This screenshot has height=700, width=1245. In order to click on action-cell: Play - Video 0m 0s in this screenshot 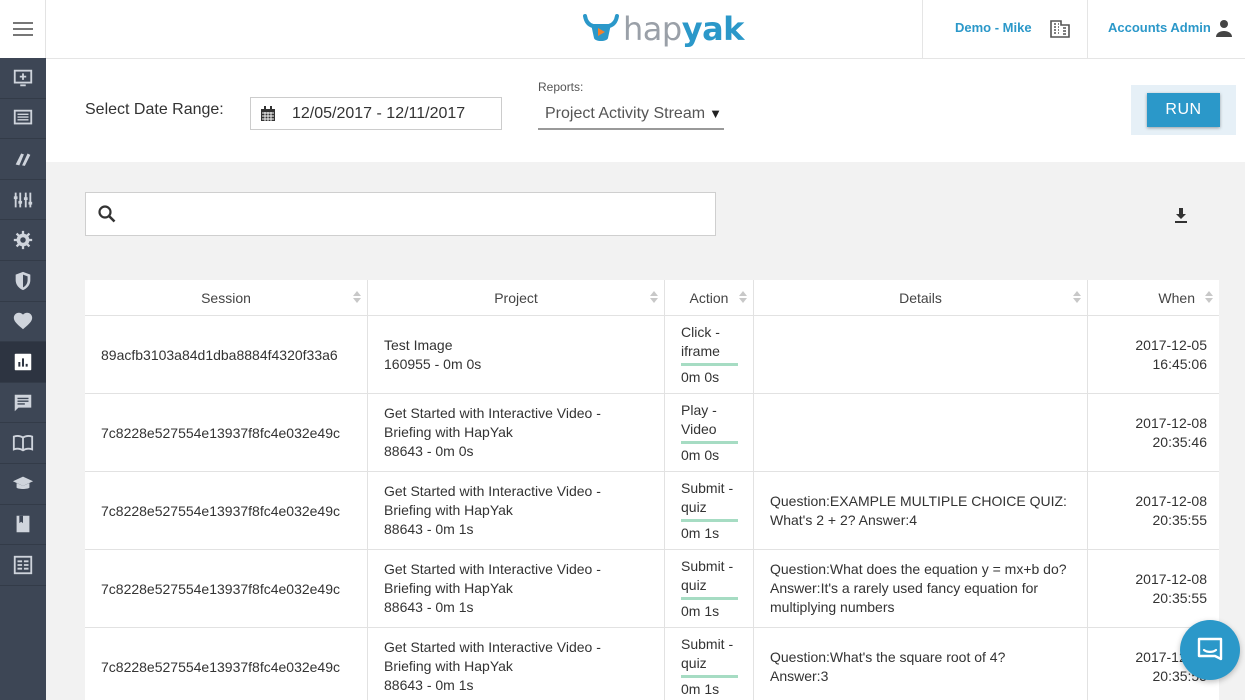, I will do `click(709, 432)`.